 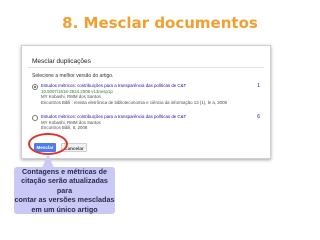 I want to click on callout-line: Contagens e métricas de, so click(x=64, y=171).